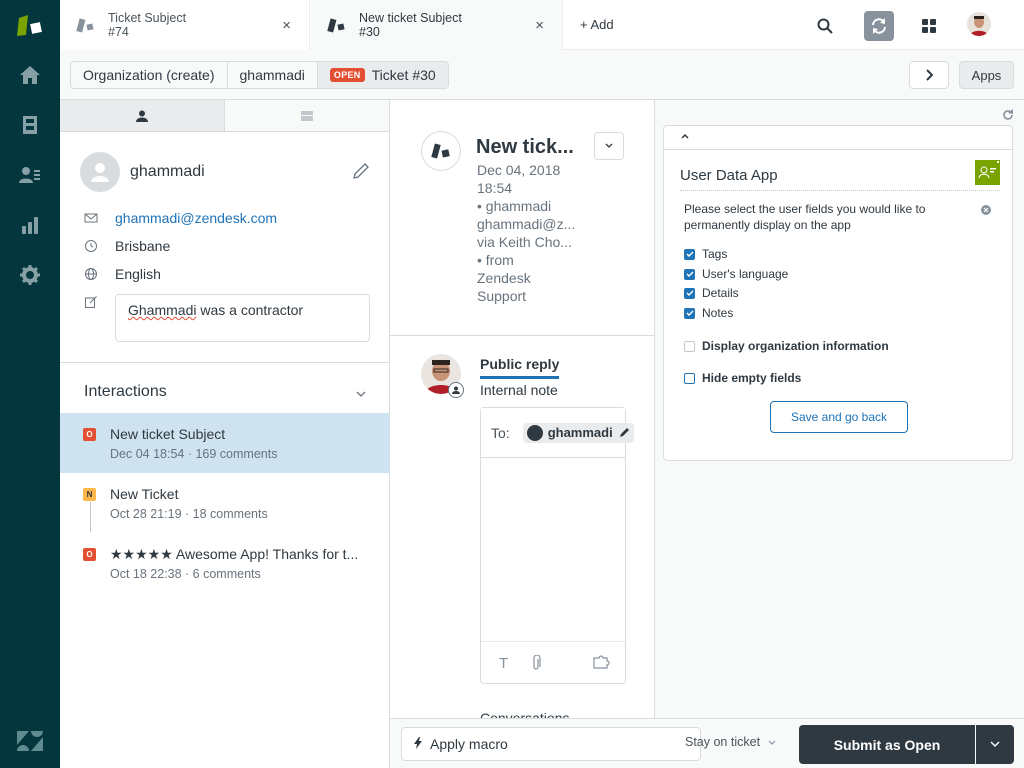 The image size is (1024, 768). I want to click on apps-puzzle-icon, so click(602, 663).